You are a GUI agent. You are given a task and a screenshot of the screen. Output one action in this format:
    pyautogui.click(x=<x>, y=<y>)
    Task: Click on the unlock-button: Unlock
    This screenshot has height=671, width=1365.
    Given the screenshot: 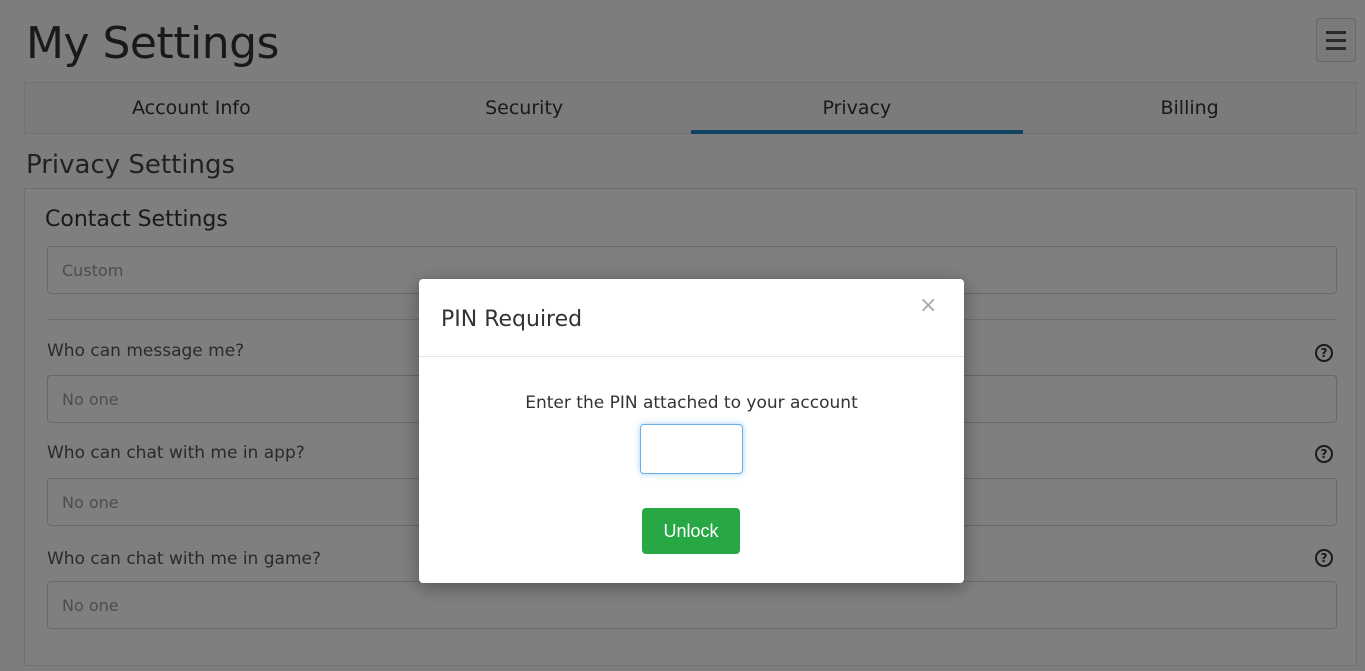 What is the action you would take?
    pyautogui.click(x=691, y=531)
    